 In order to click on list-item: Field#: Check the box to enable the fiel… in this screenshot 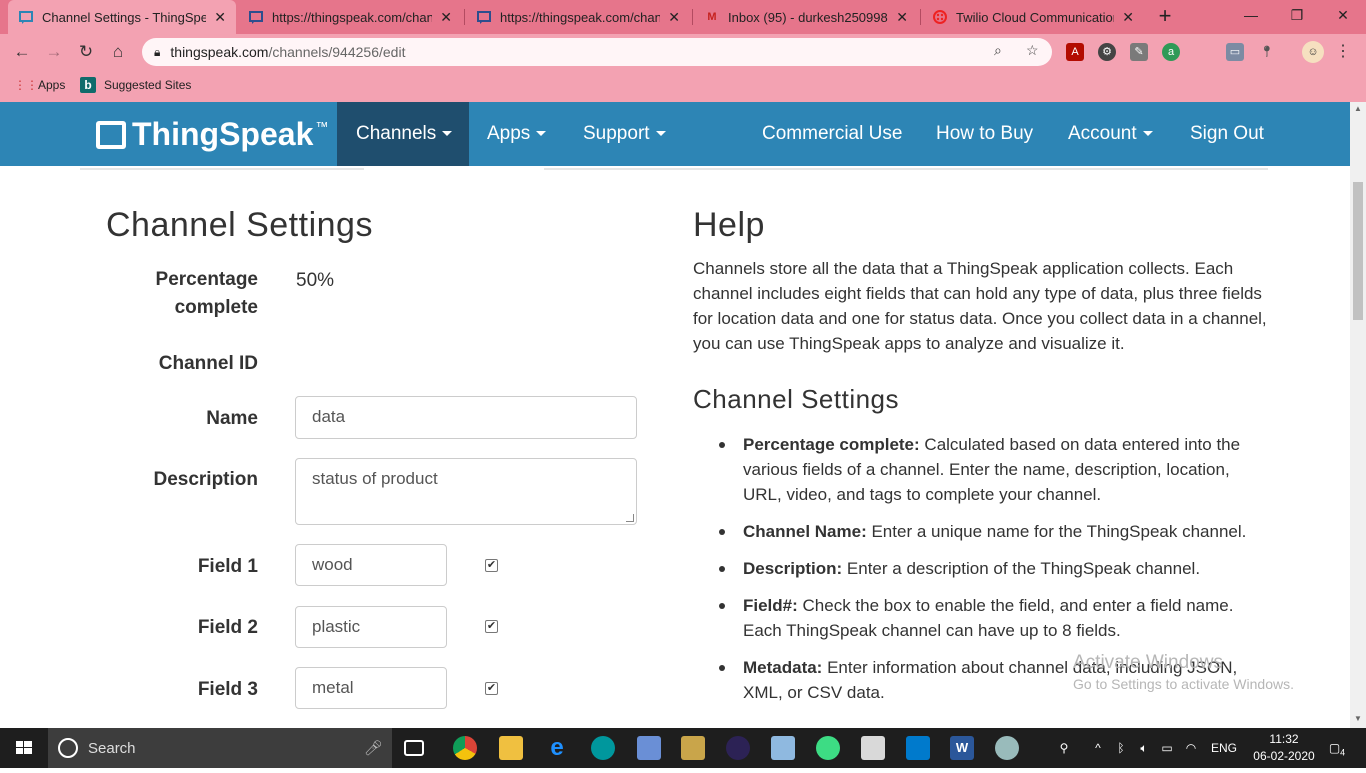, I will do `click(980, 618)`.